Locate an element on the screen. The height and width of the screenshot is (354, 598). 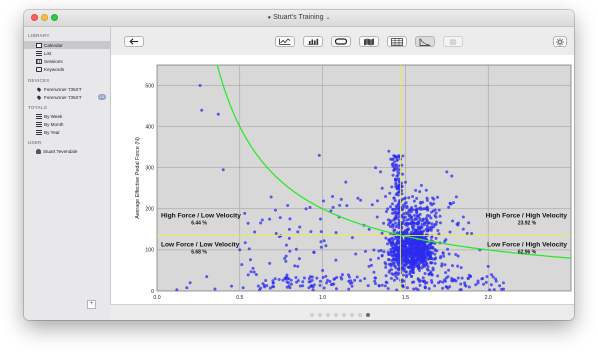
quadrant-view-button is located at coordinates (425, 41).